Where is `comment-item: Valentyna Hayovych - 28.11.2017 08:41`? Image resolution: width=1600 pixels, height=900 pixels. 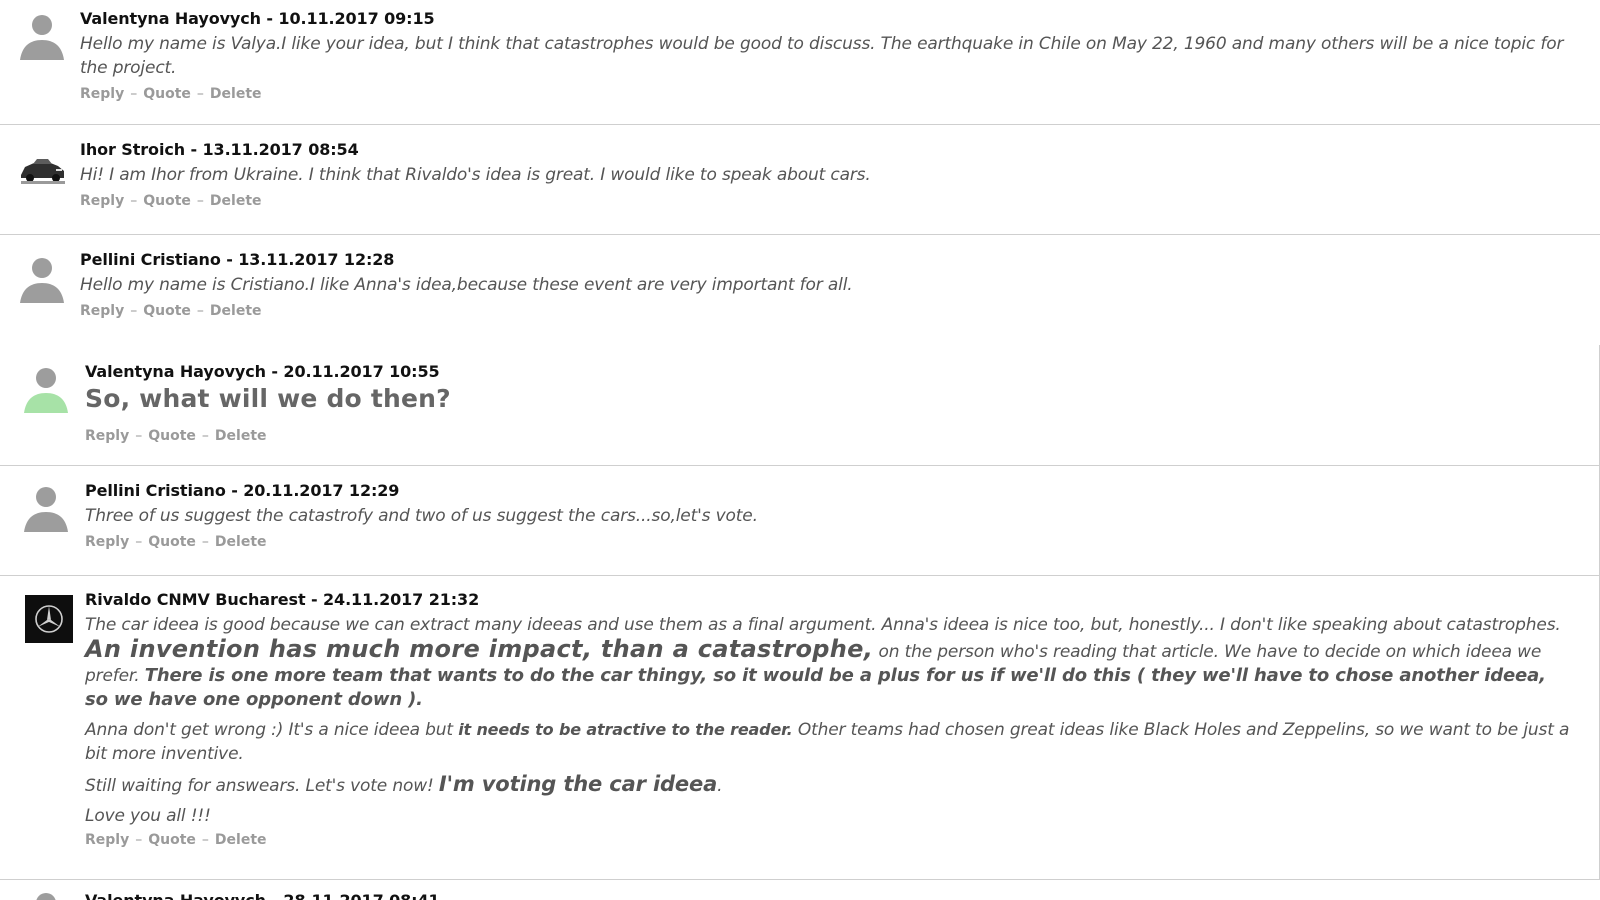 comment-item: Valentyna Hayovych - 28.11.2017 08:41 is located at coordinates (800, 890).